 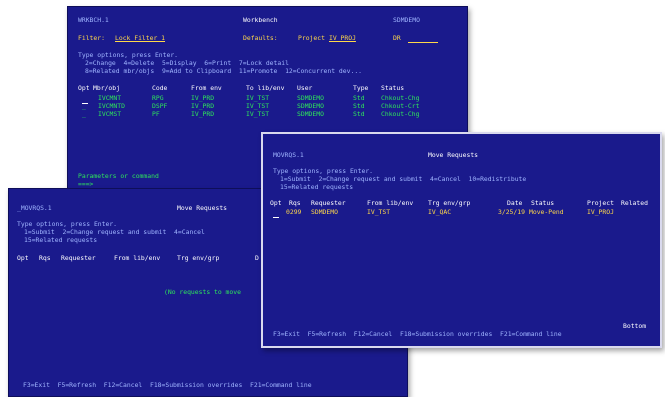 What do you see at coordinates (600, 203) in the screenshot?
I see `header-project: Project` at bounding box center [600, 203].